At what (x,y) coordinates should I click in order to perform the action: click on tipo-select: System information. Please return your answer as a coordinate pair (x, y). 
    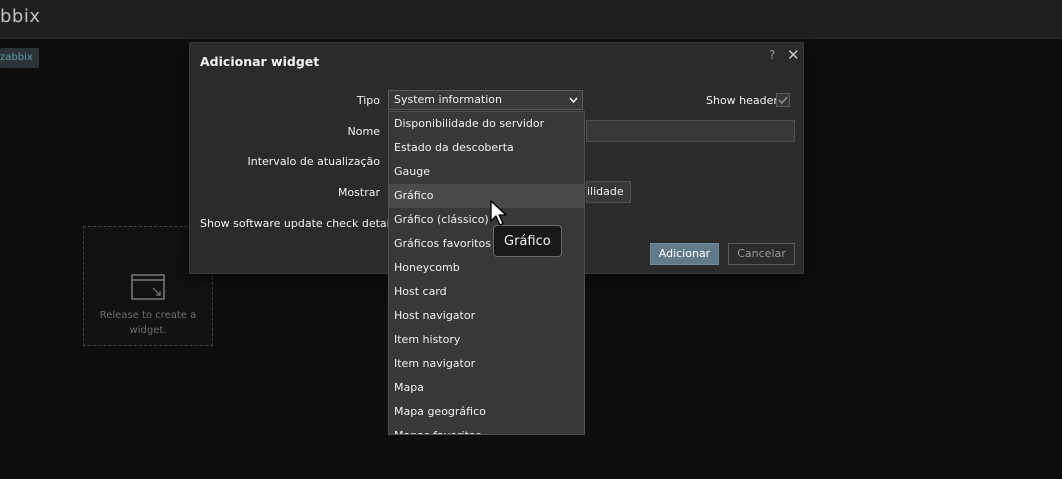
    Looking at the image, I should click on (485, 100).